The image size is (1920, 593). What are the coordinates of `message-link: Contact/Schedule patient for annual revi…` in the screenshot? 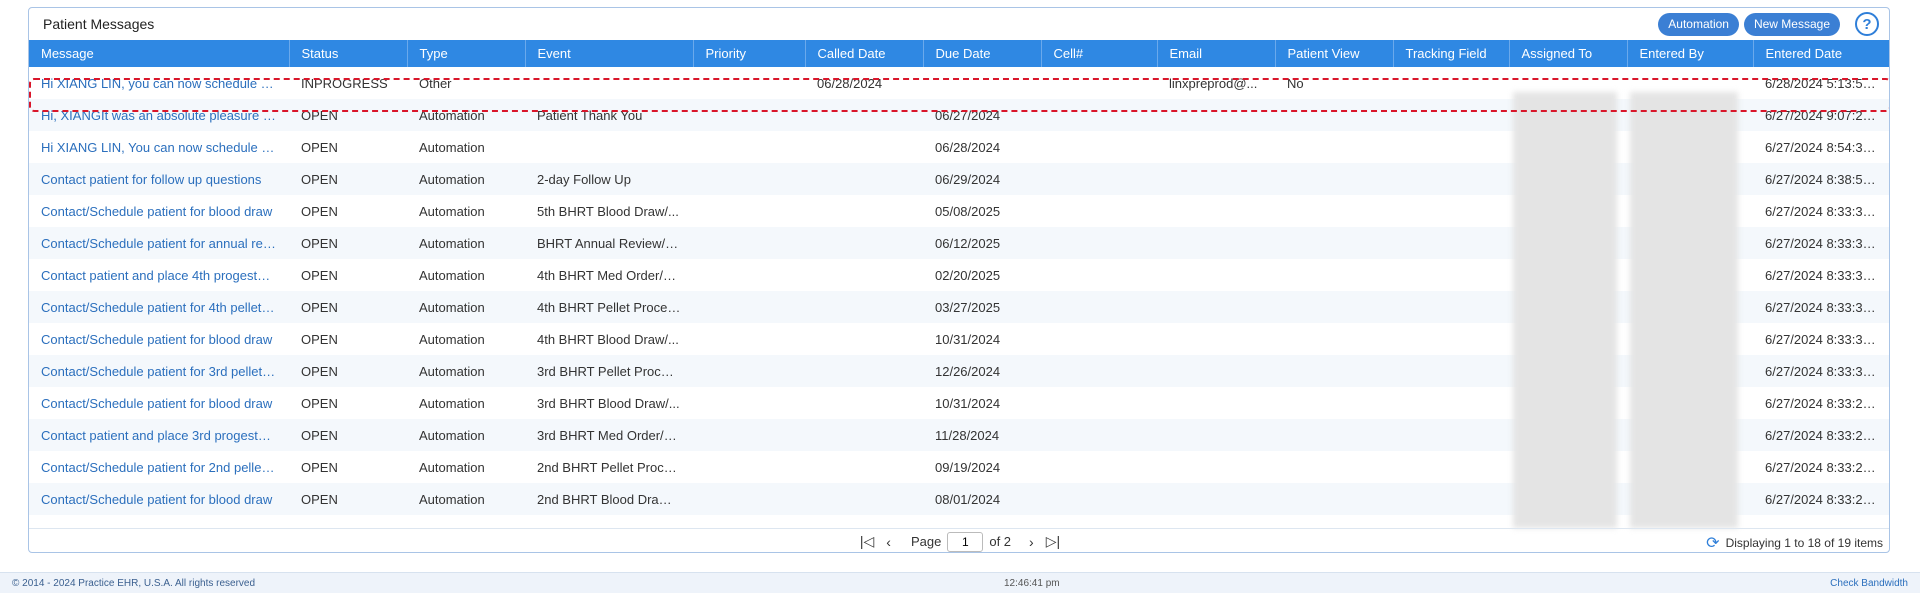 It's located at (159, 243).